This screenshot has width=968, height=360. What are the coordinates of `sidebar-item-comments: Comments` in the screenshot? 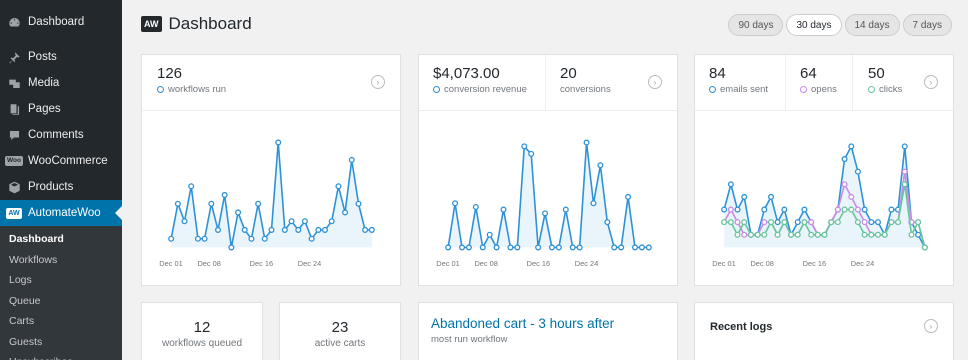 It's located at (61, 135).